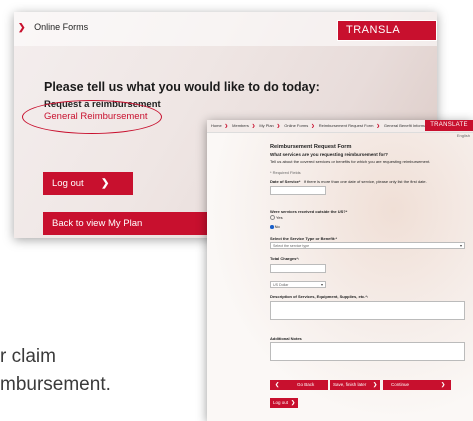  Describe the element at coordinates (279, 217) in the screenshot. I see `option-yes-label: Yes` at that location.